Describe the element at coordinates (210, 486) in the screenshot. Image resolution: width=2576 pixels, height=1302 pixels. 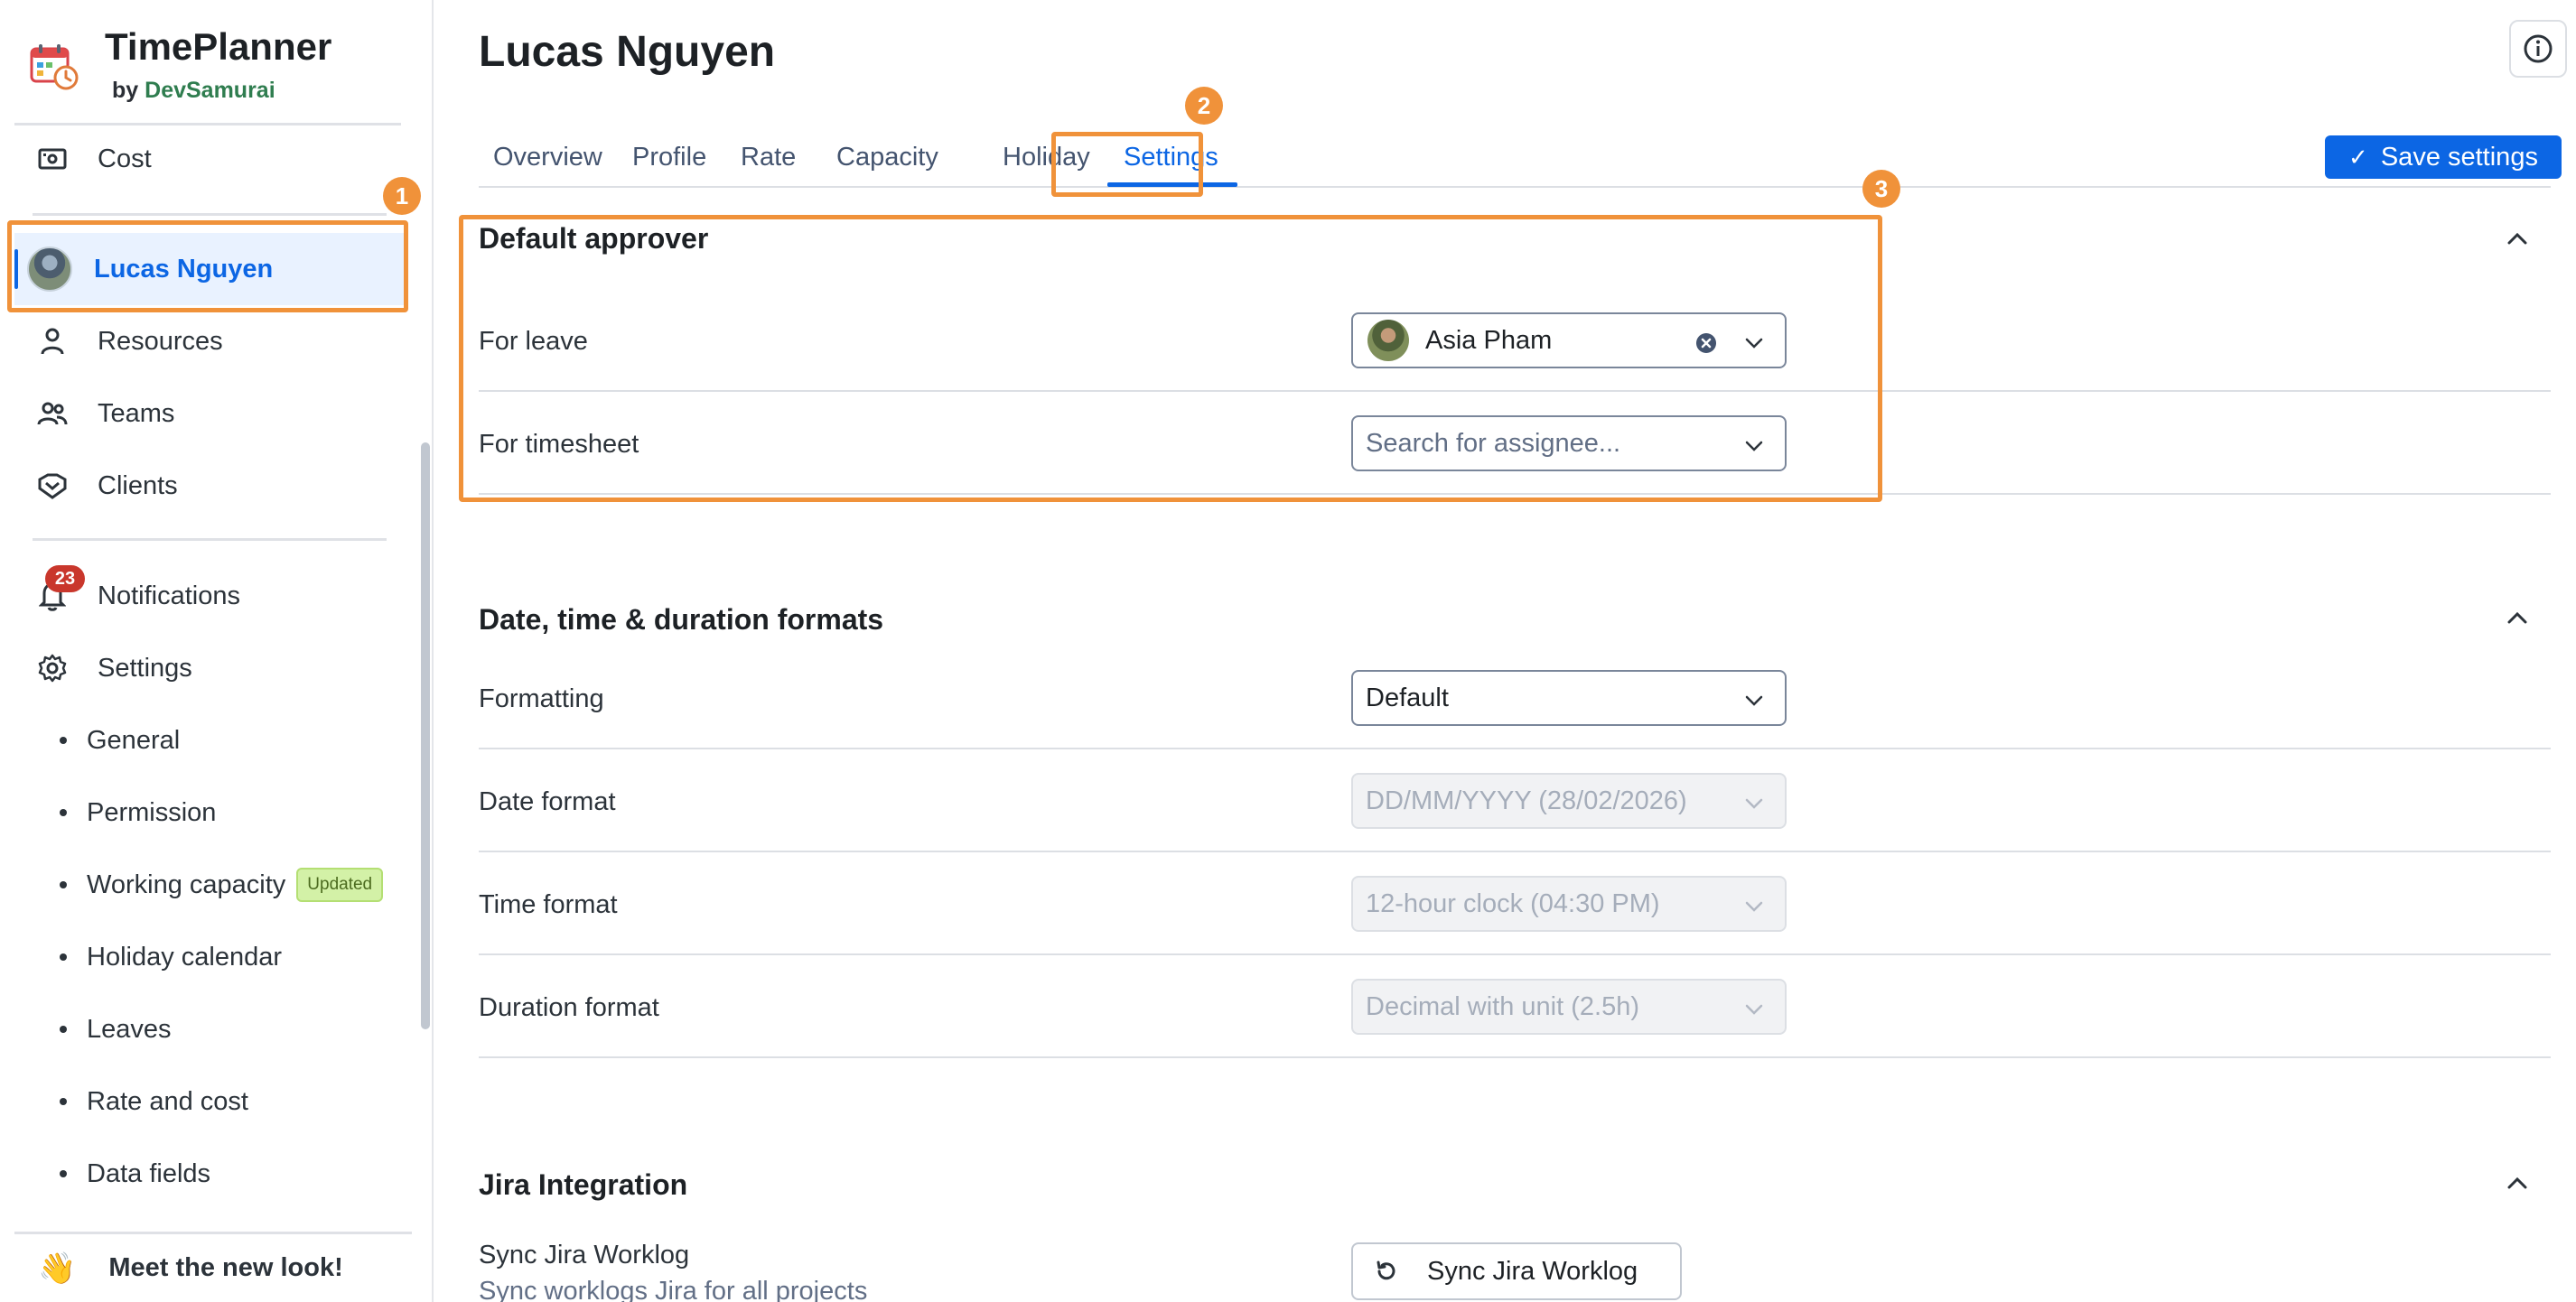
I see `sidebar-item-clients: Clients` at that location.